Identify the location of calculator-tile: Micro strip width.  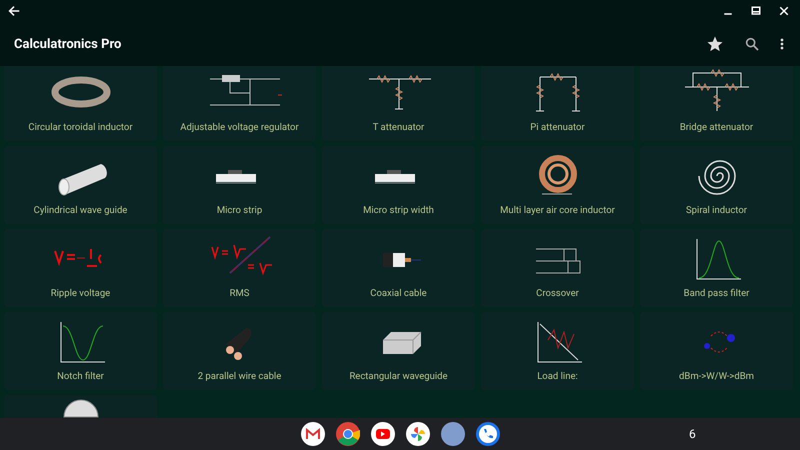
(398, 185).